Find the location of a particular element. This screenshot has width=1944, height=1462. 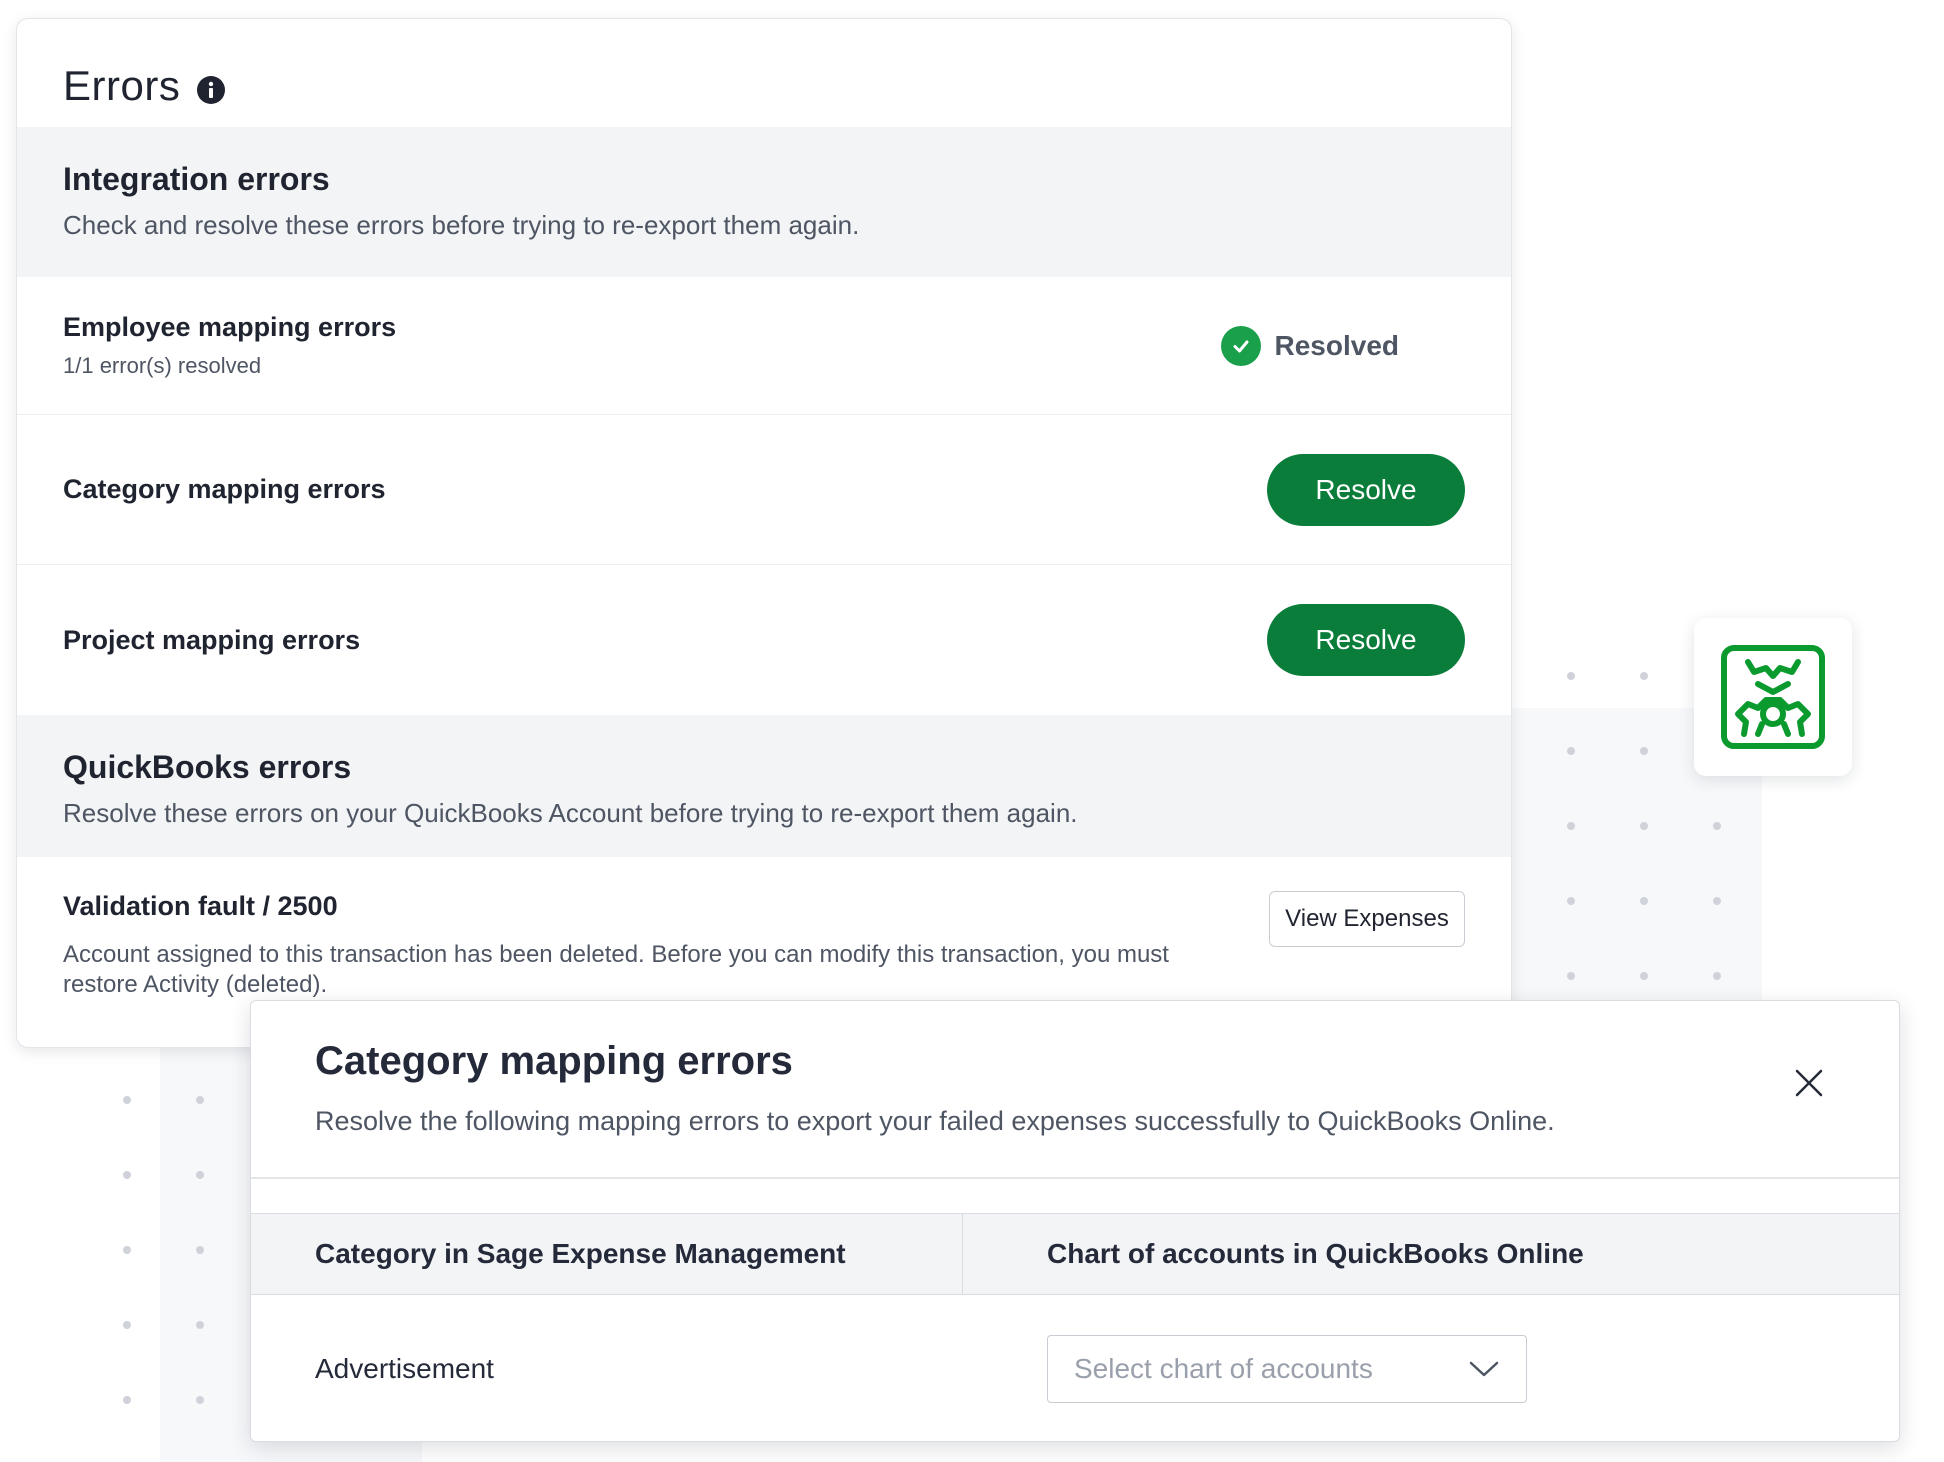

resolve-project-button: Resolve is located at coordinates (1366, 640).